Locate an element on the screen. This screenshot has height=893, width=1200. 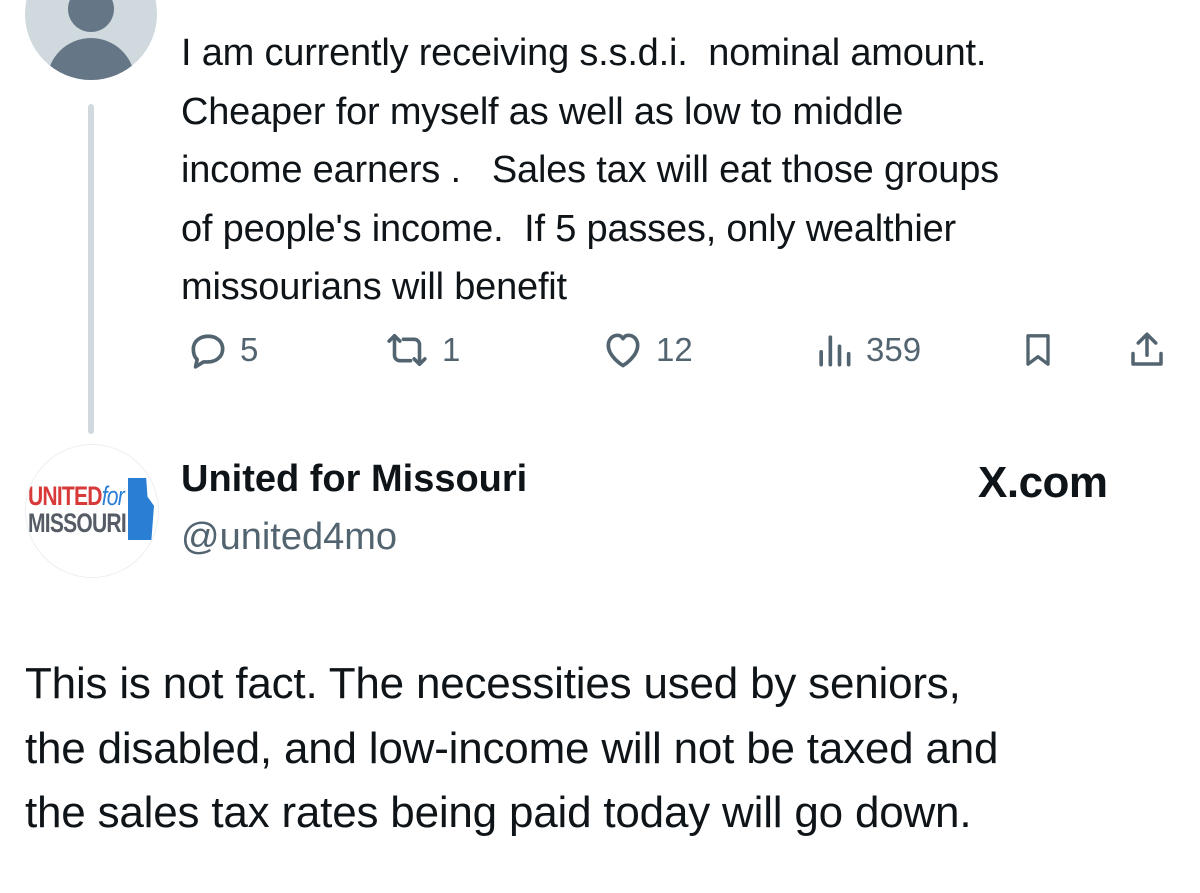
thread-connector-line is located at coordinates (91, 269).